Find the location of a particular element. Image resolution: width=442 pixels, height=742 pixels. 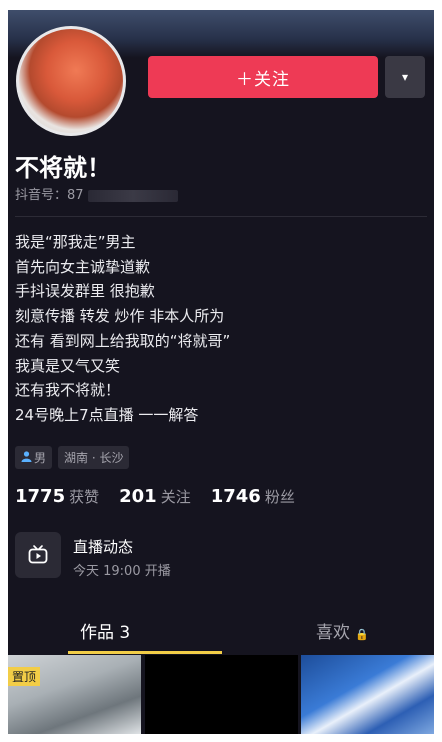

follow-button: ＋关注 is located at coordinates (263, 77).